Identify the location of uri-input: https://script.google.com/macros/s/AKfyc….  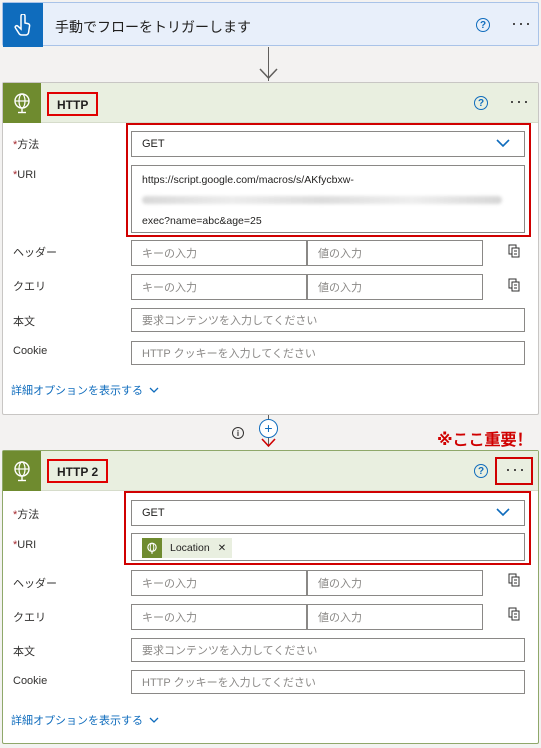
(328, 199).